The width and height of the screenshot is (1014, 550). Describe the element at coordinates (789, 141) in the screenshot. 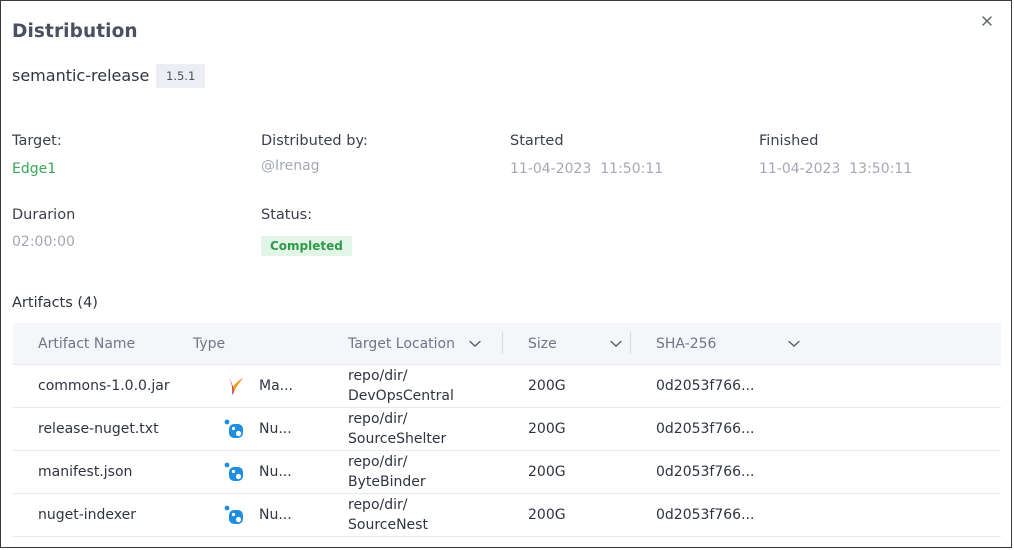

I see `finished-label: Finished` at that location.